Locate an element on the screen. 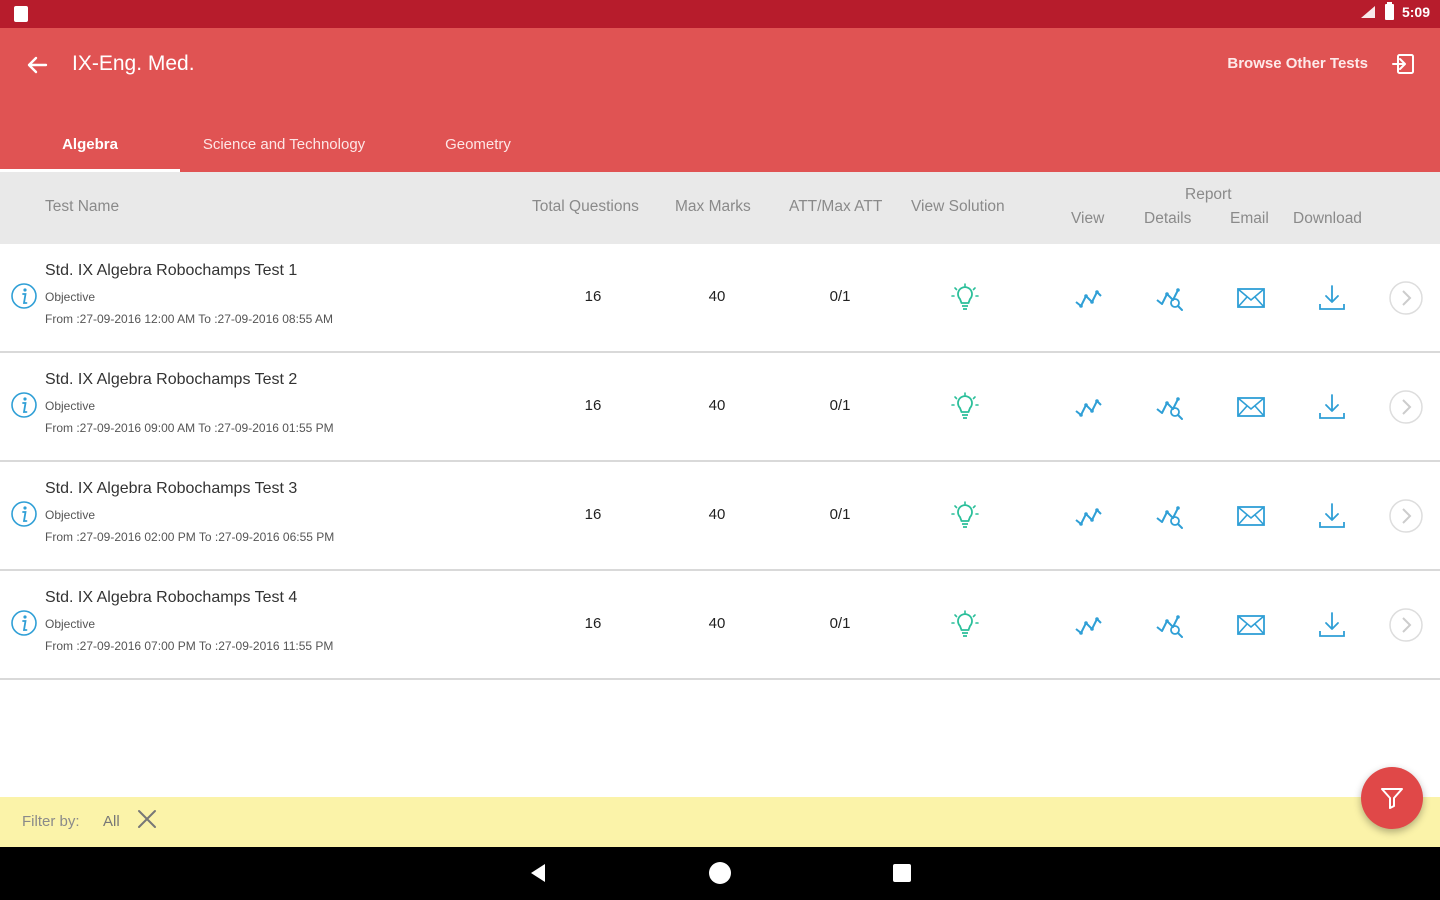  battery-icon is located at coordinates (1389, 11).